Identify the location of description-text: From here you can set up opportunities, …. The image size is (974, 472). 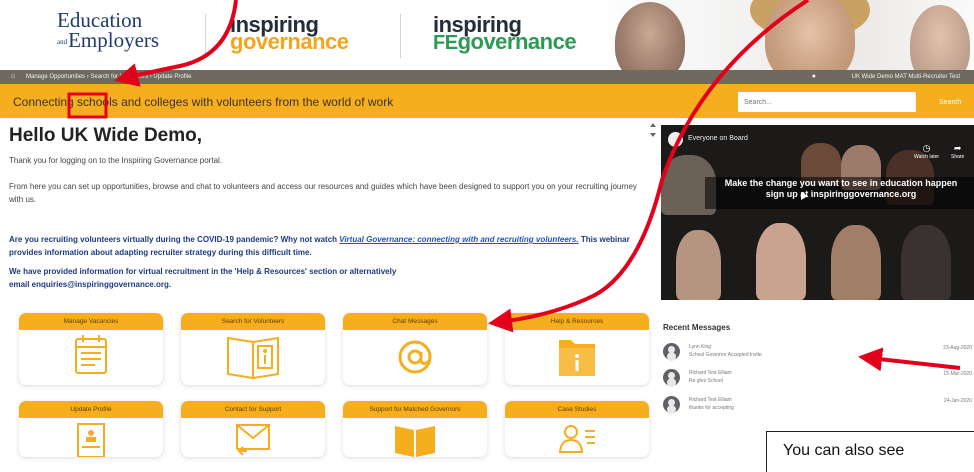
(323, 193).